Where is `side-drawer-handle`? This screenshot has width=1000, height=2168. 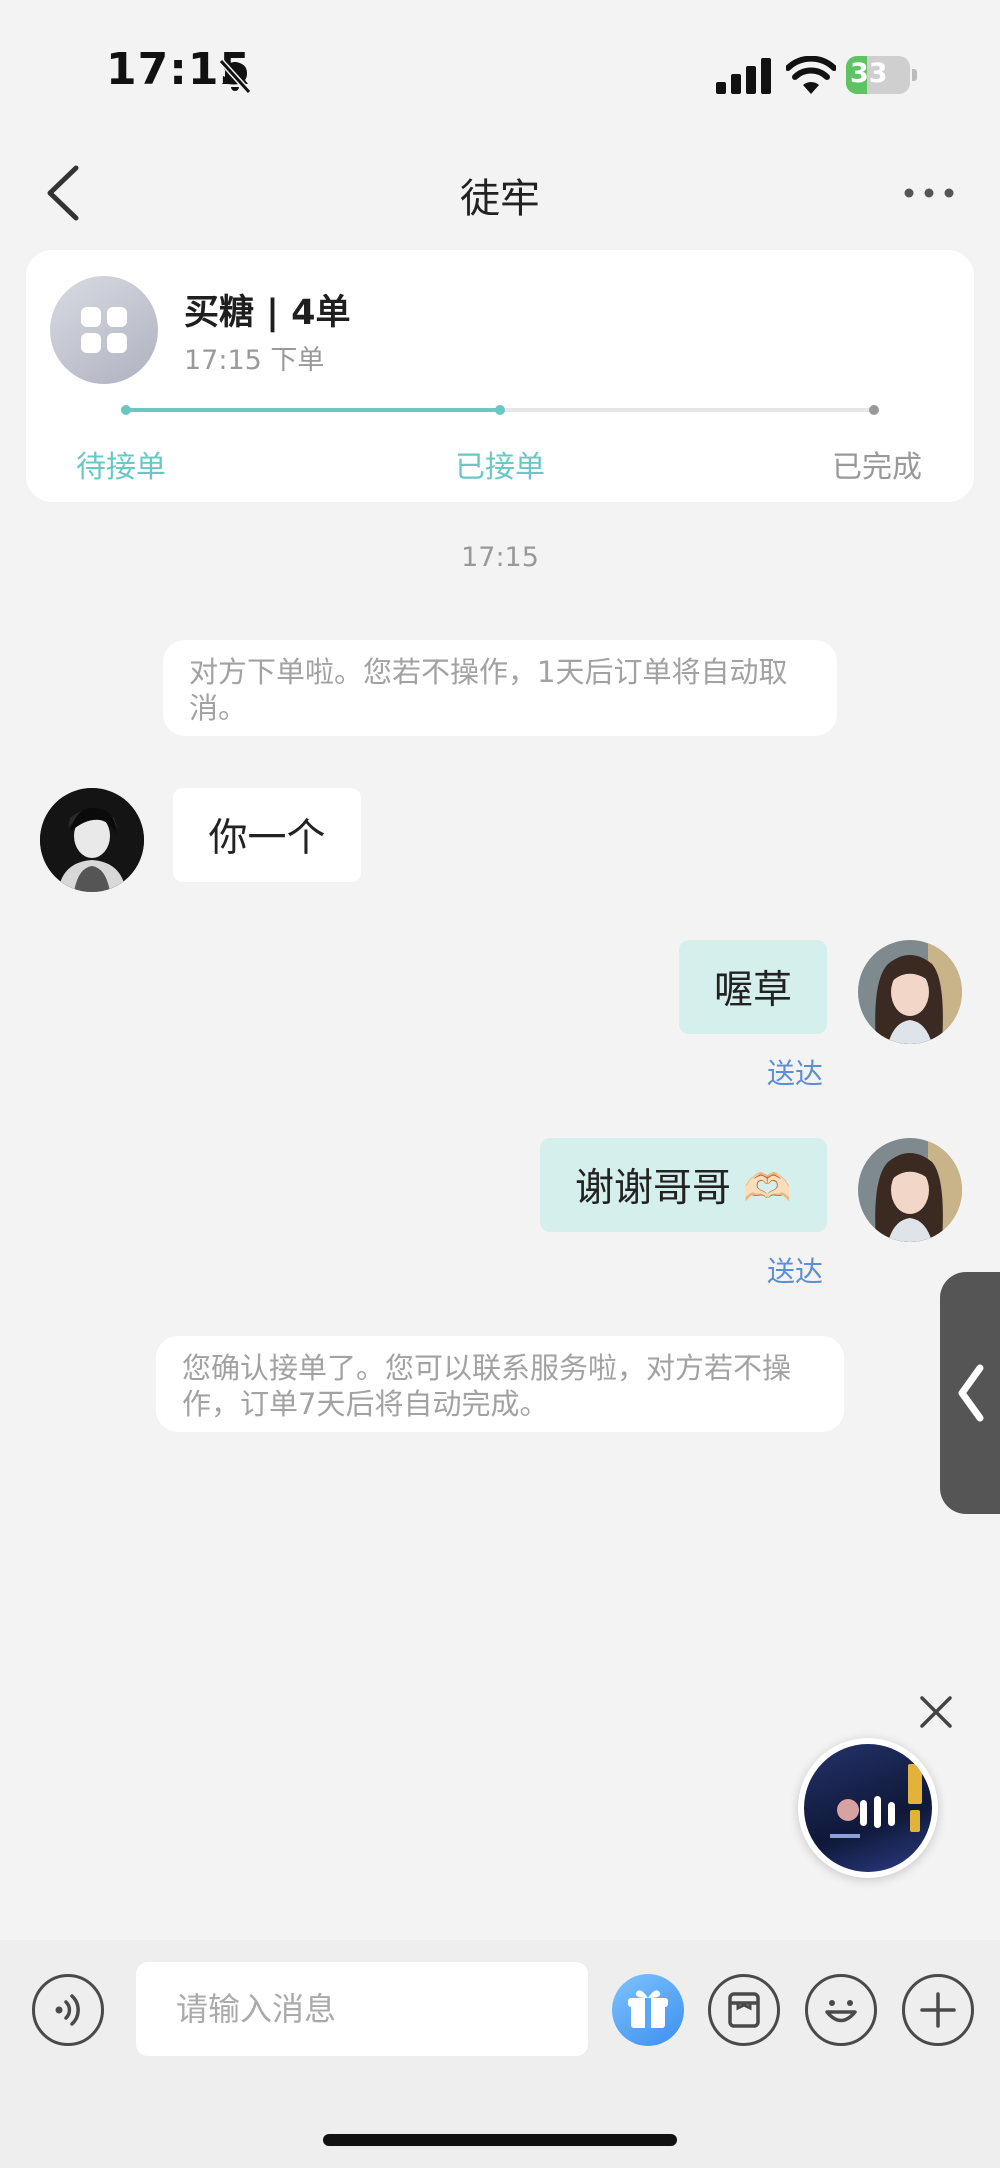 side-drawer-handle is located at coordinates (970, 1393).